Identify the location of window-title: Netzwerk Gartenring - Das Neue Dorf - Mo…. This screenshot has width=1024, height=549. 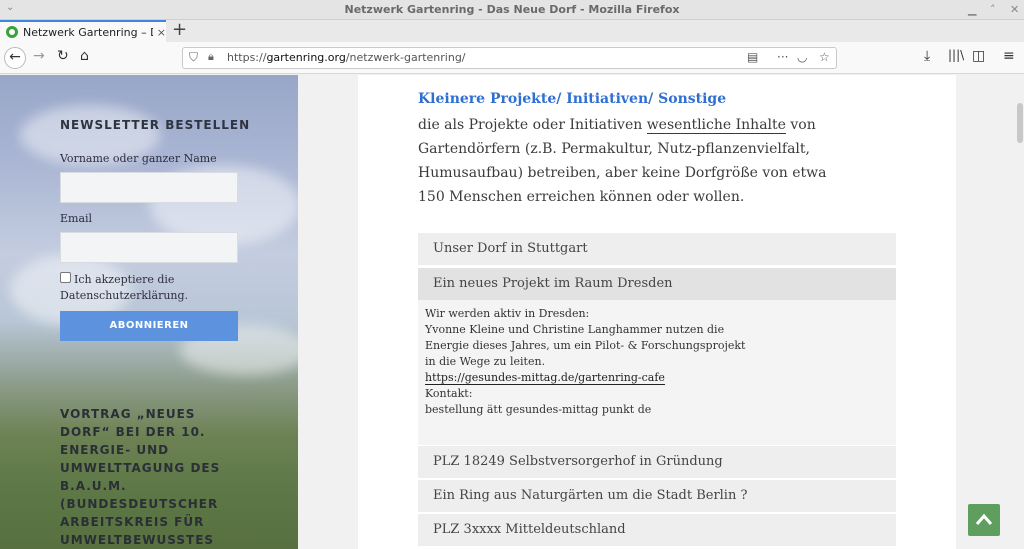
(512, 9).